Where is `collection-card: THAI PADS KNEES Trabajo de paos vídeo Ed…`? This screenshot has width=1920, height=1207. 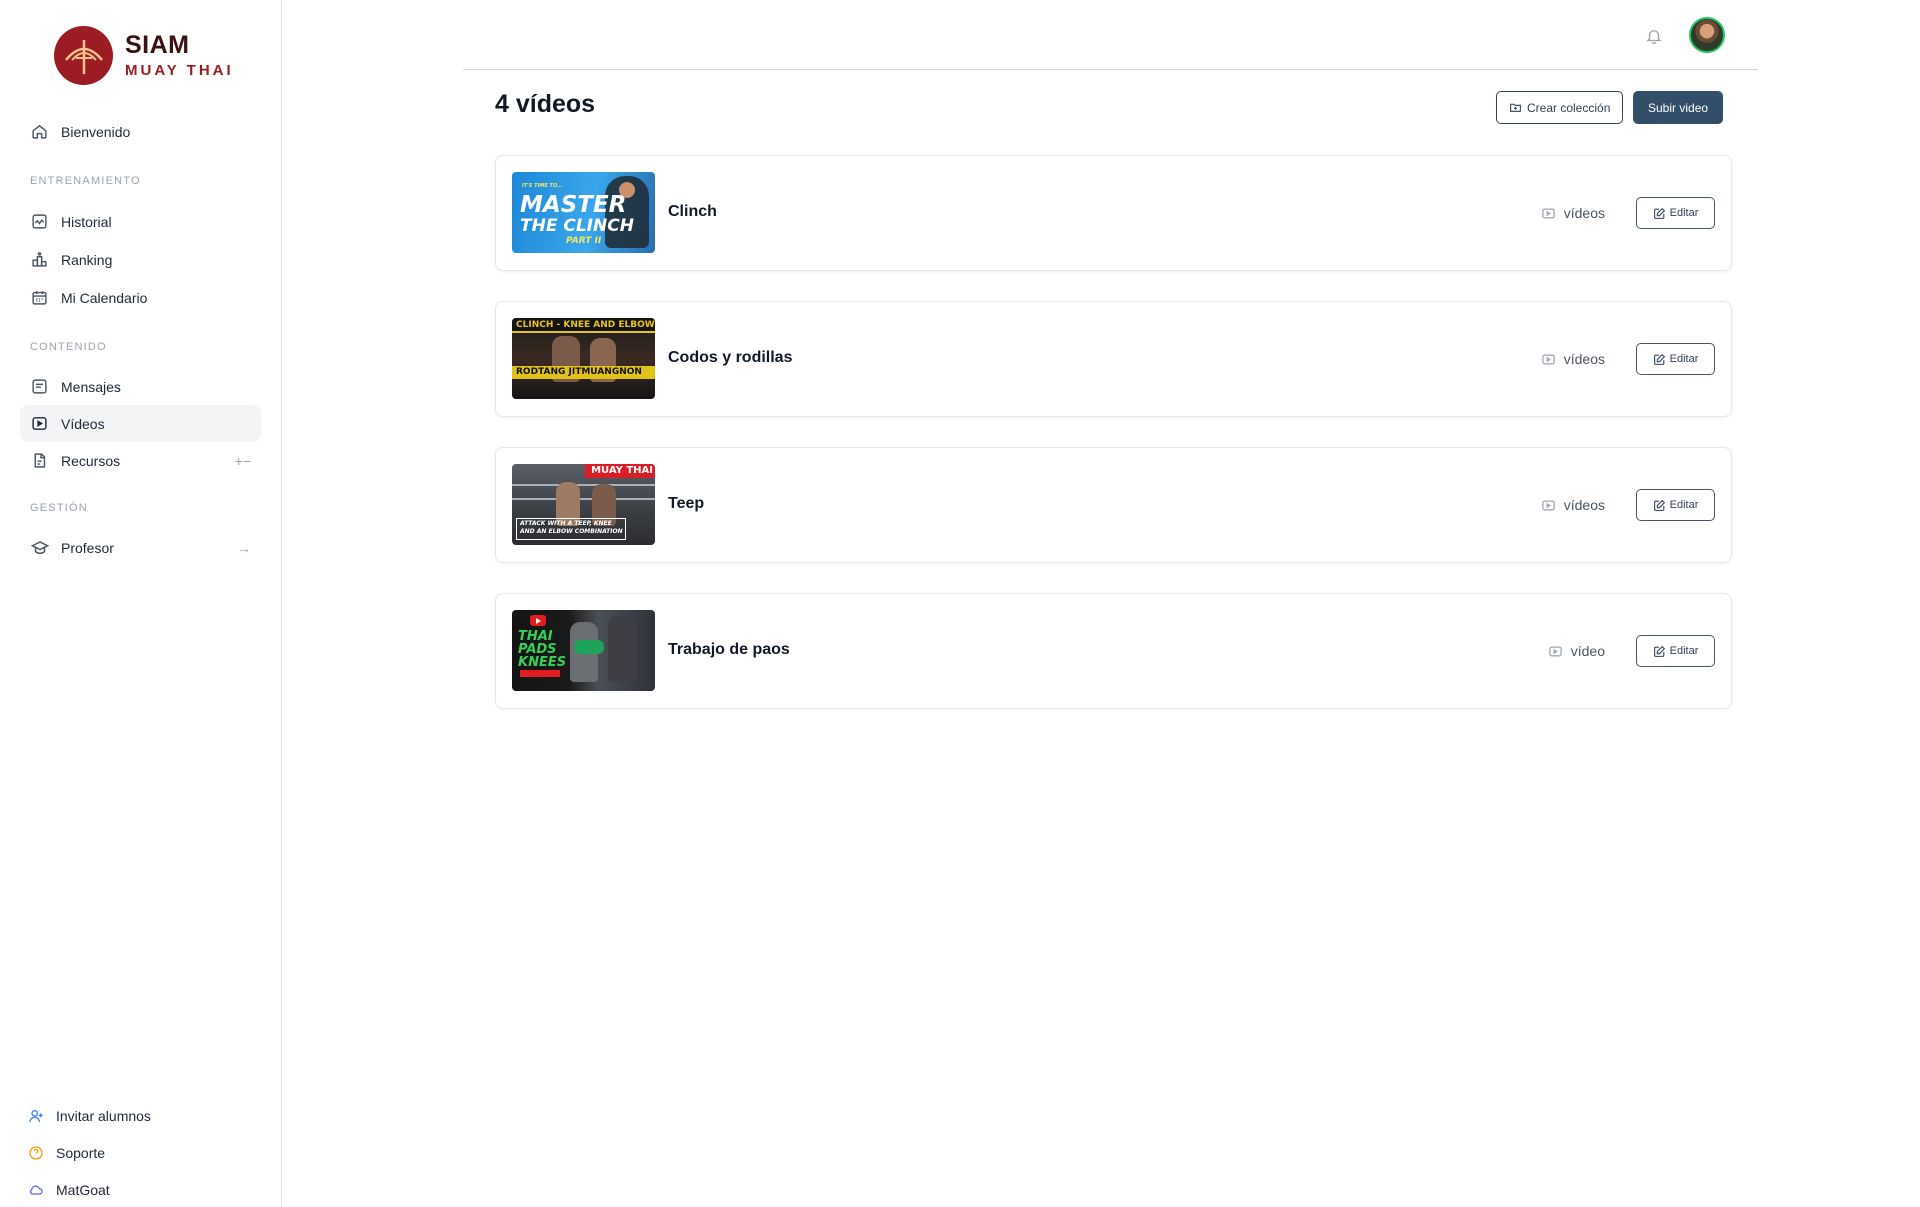
collection-card: THAI PADS KNEES Trabajo de paos vídeo Ed… is located at coordinates (1113, 651).